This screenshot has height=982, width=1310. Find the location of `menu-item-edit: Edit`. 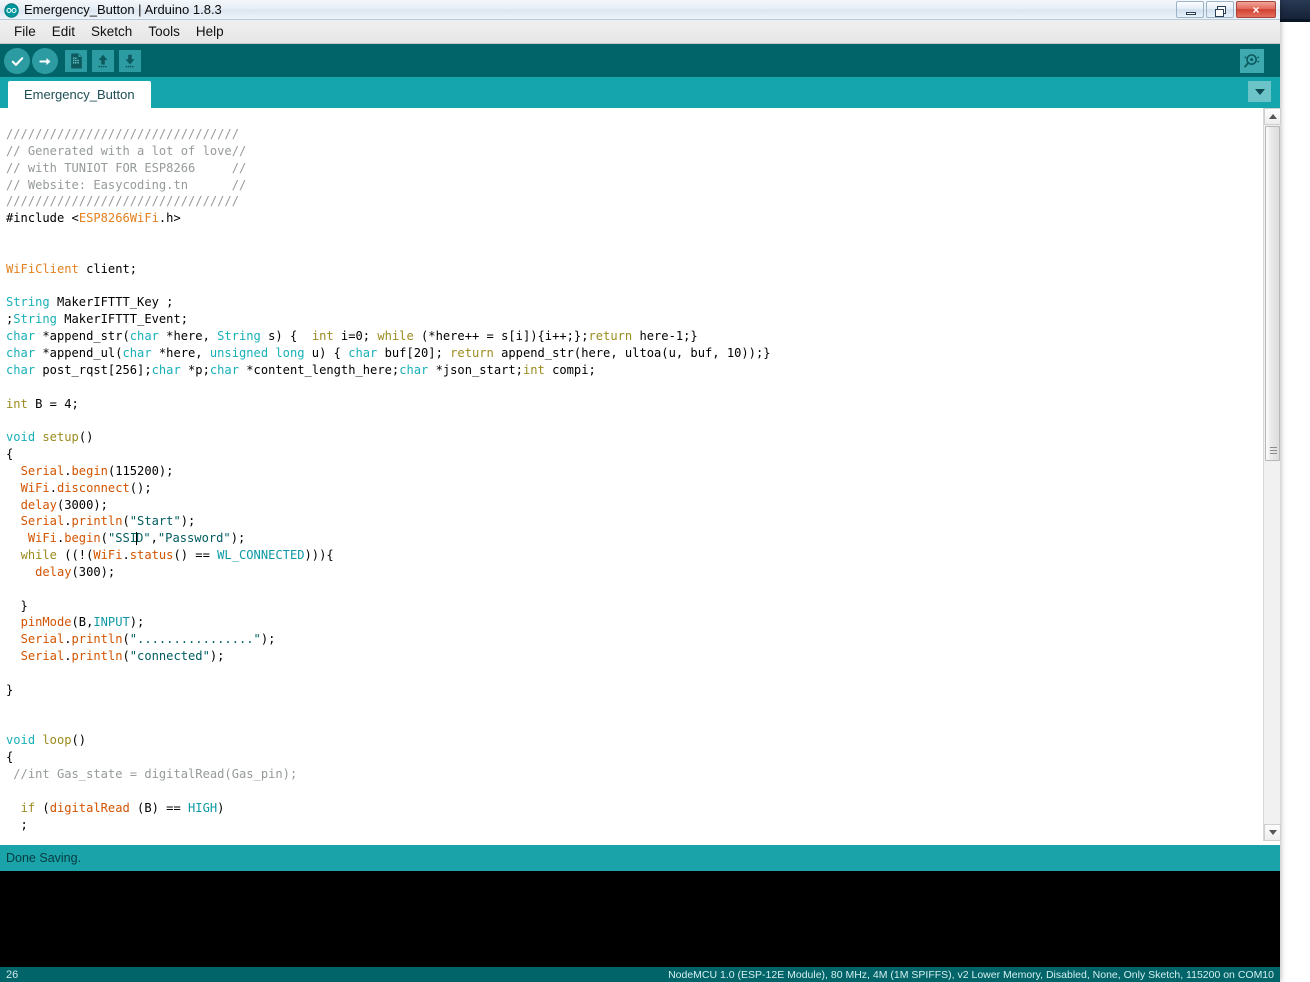

menu-item-edit: Edit is located at coordinates (63, 31).